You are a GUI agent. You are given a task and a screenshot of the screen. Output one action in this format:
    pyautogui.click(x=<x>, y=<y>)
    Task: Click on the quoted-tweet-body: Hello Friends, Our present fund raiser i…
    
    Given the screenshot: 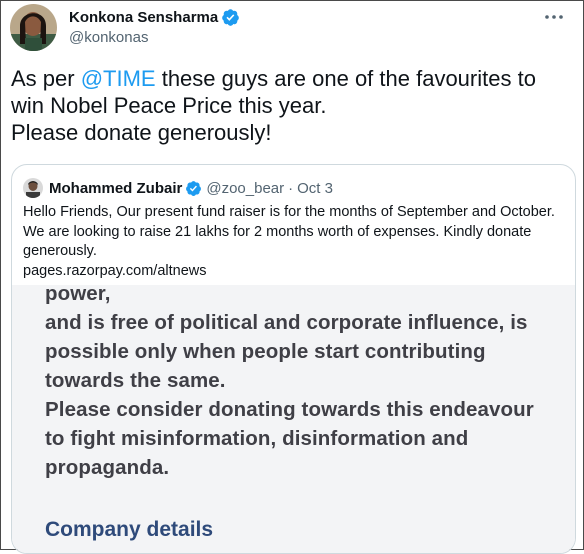 What is the action you would take?
    pyautogui.click(x=289, y=231)
    